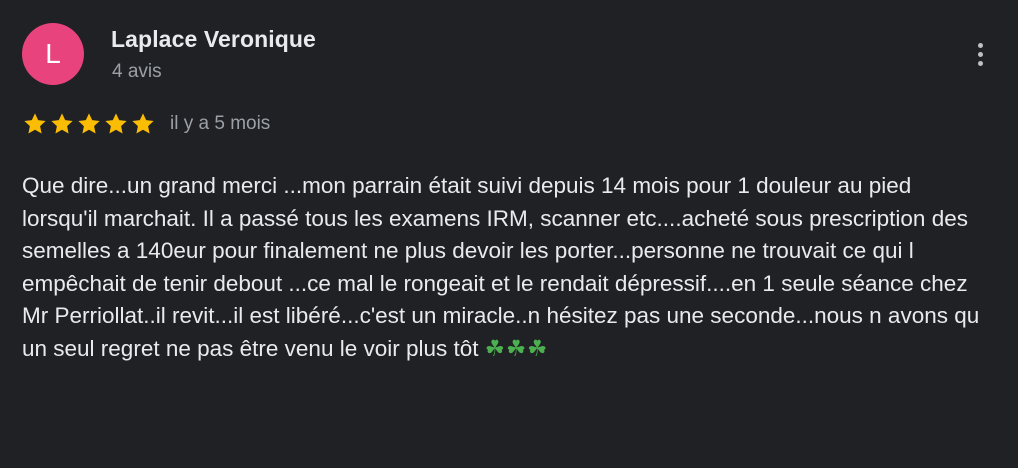  I want to click on avatar: L, so click(53, 54).